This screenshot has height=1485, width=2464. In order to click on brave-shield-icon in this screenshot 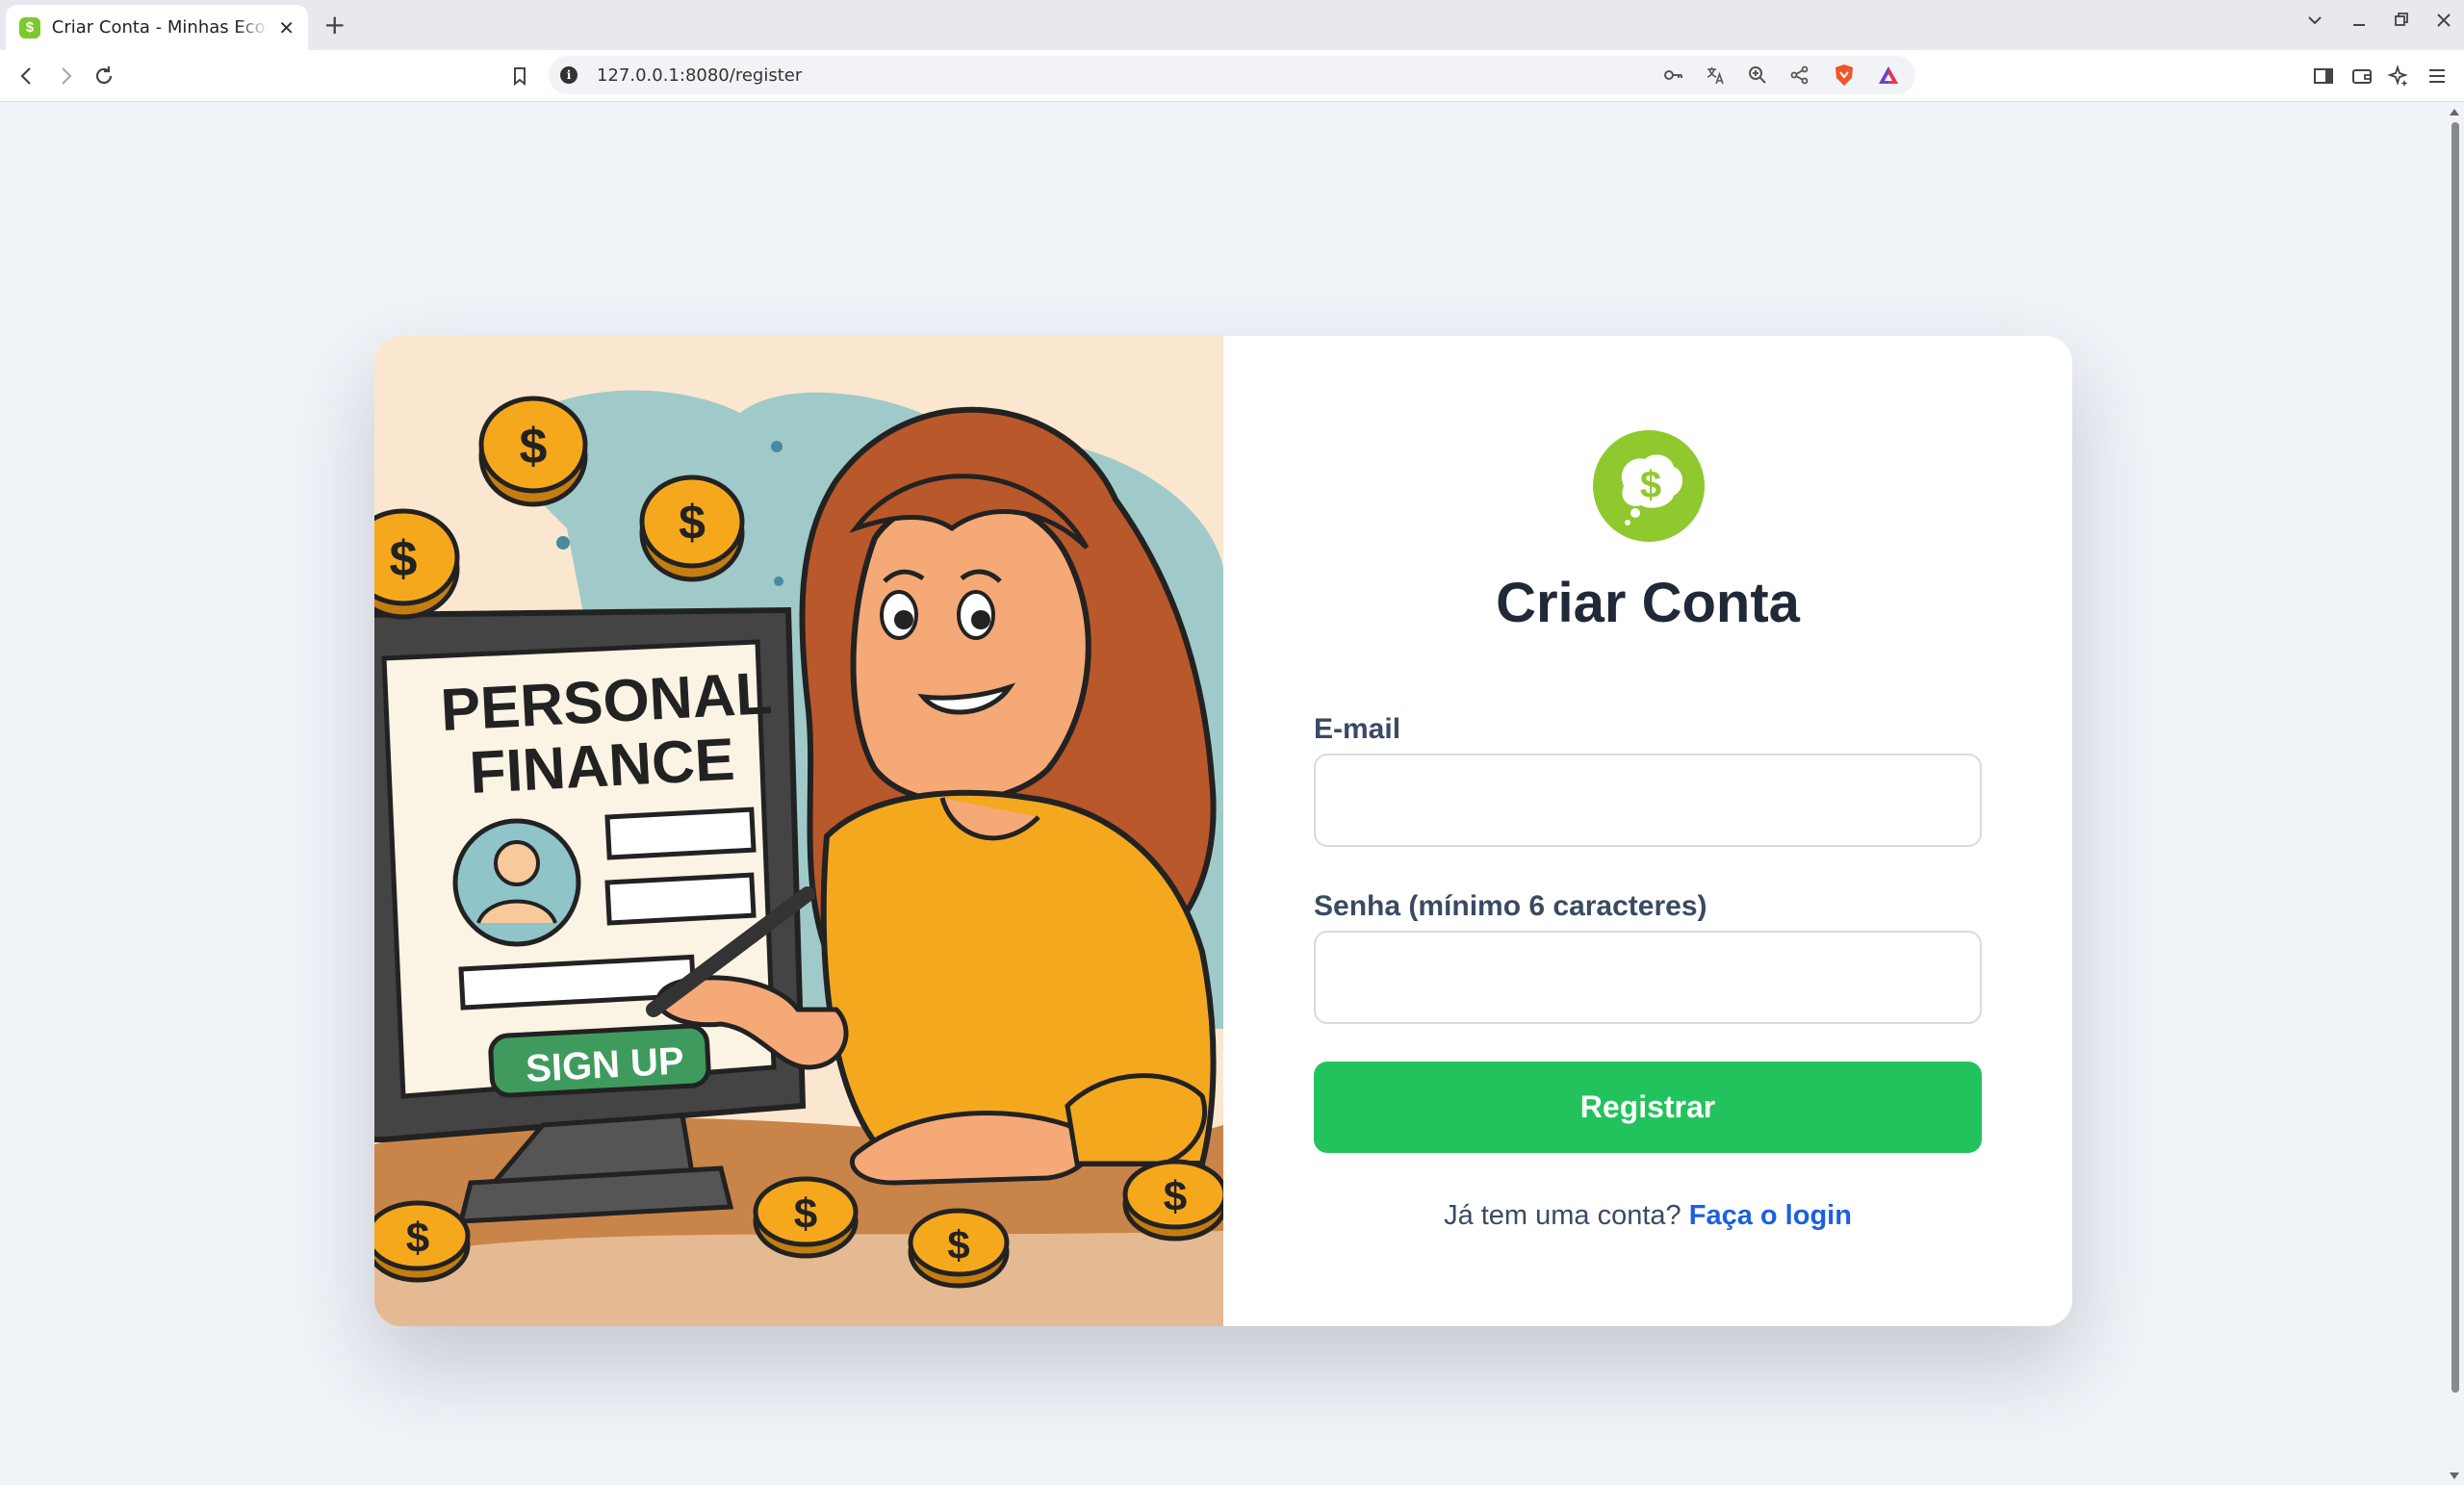, I will do `click(1844, 75)`.